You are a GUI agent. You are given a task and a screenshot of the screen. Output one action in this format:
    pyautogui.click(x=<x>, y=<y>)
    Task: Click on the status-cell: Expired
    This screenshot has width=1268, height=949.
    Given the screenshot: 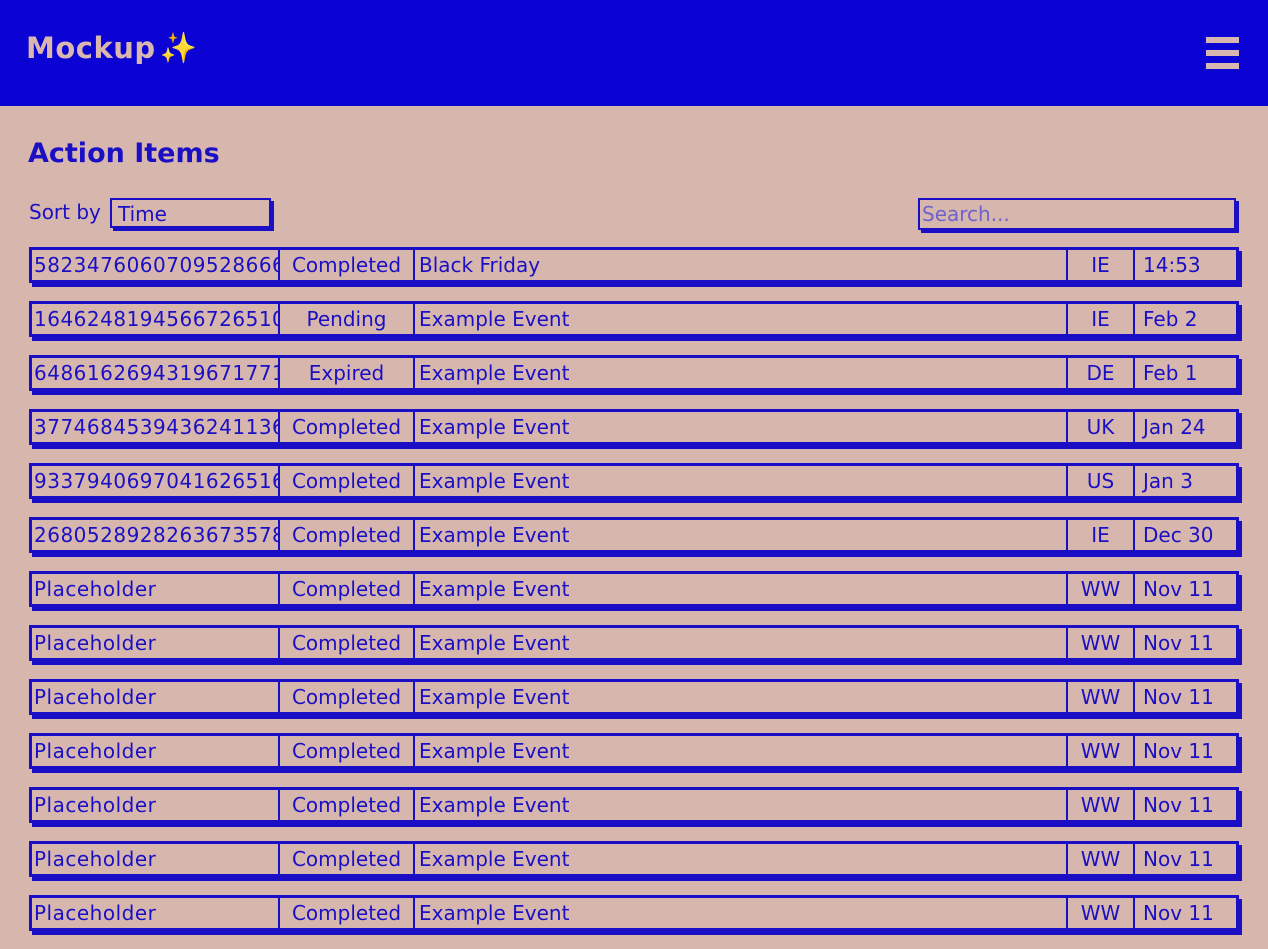 What is the action you would take?
    pyautogui.click(x=347, y=373)
    